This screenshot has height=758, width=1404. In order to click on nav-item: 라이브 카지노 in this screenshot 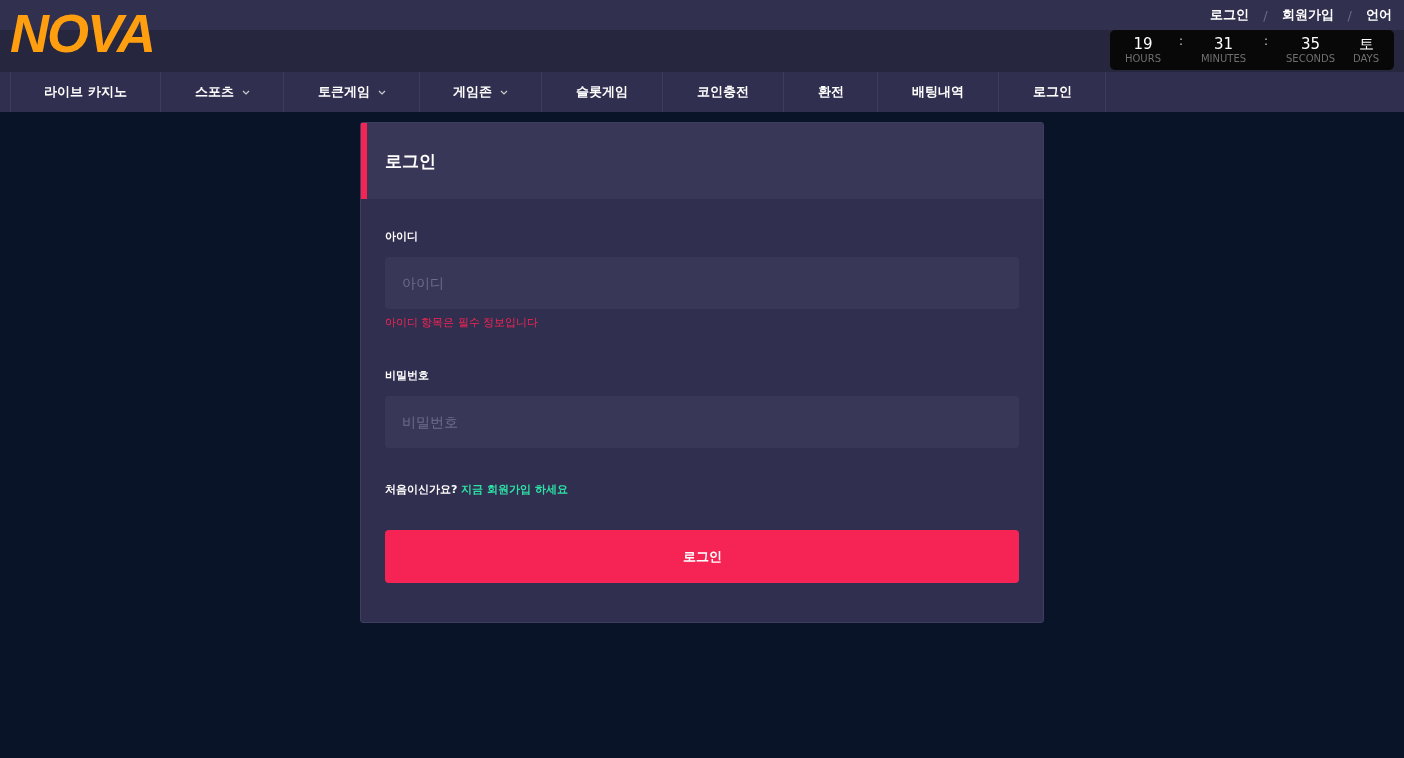, I will do `click(85, 92)`.